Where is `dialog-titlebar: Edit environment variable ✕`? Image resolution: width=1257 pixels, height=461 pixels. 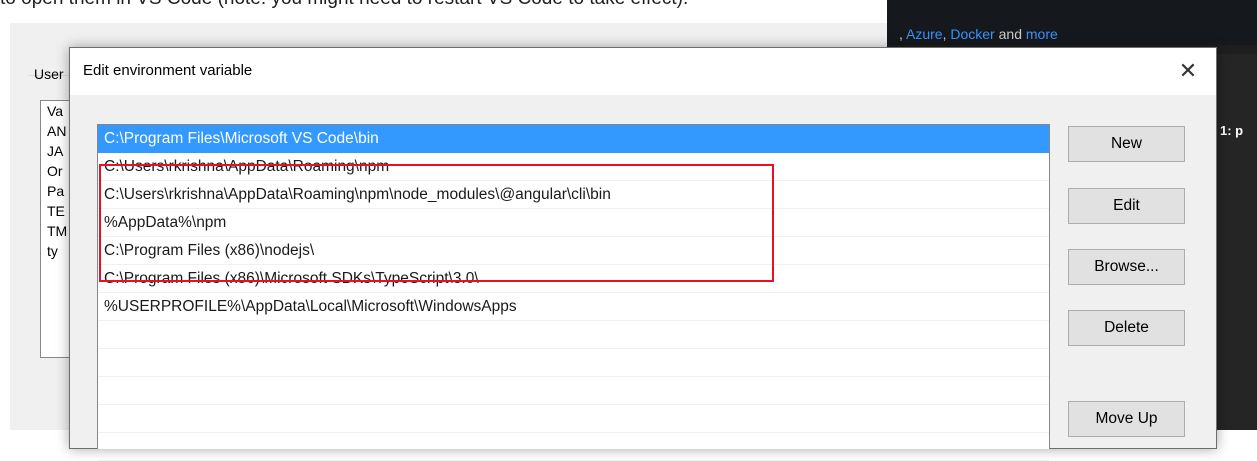
dialog-titlebar: Edit environment variable ✕ is located at coordinates (643, 71).